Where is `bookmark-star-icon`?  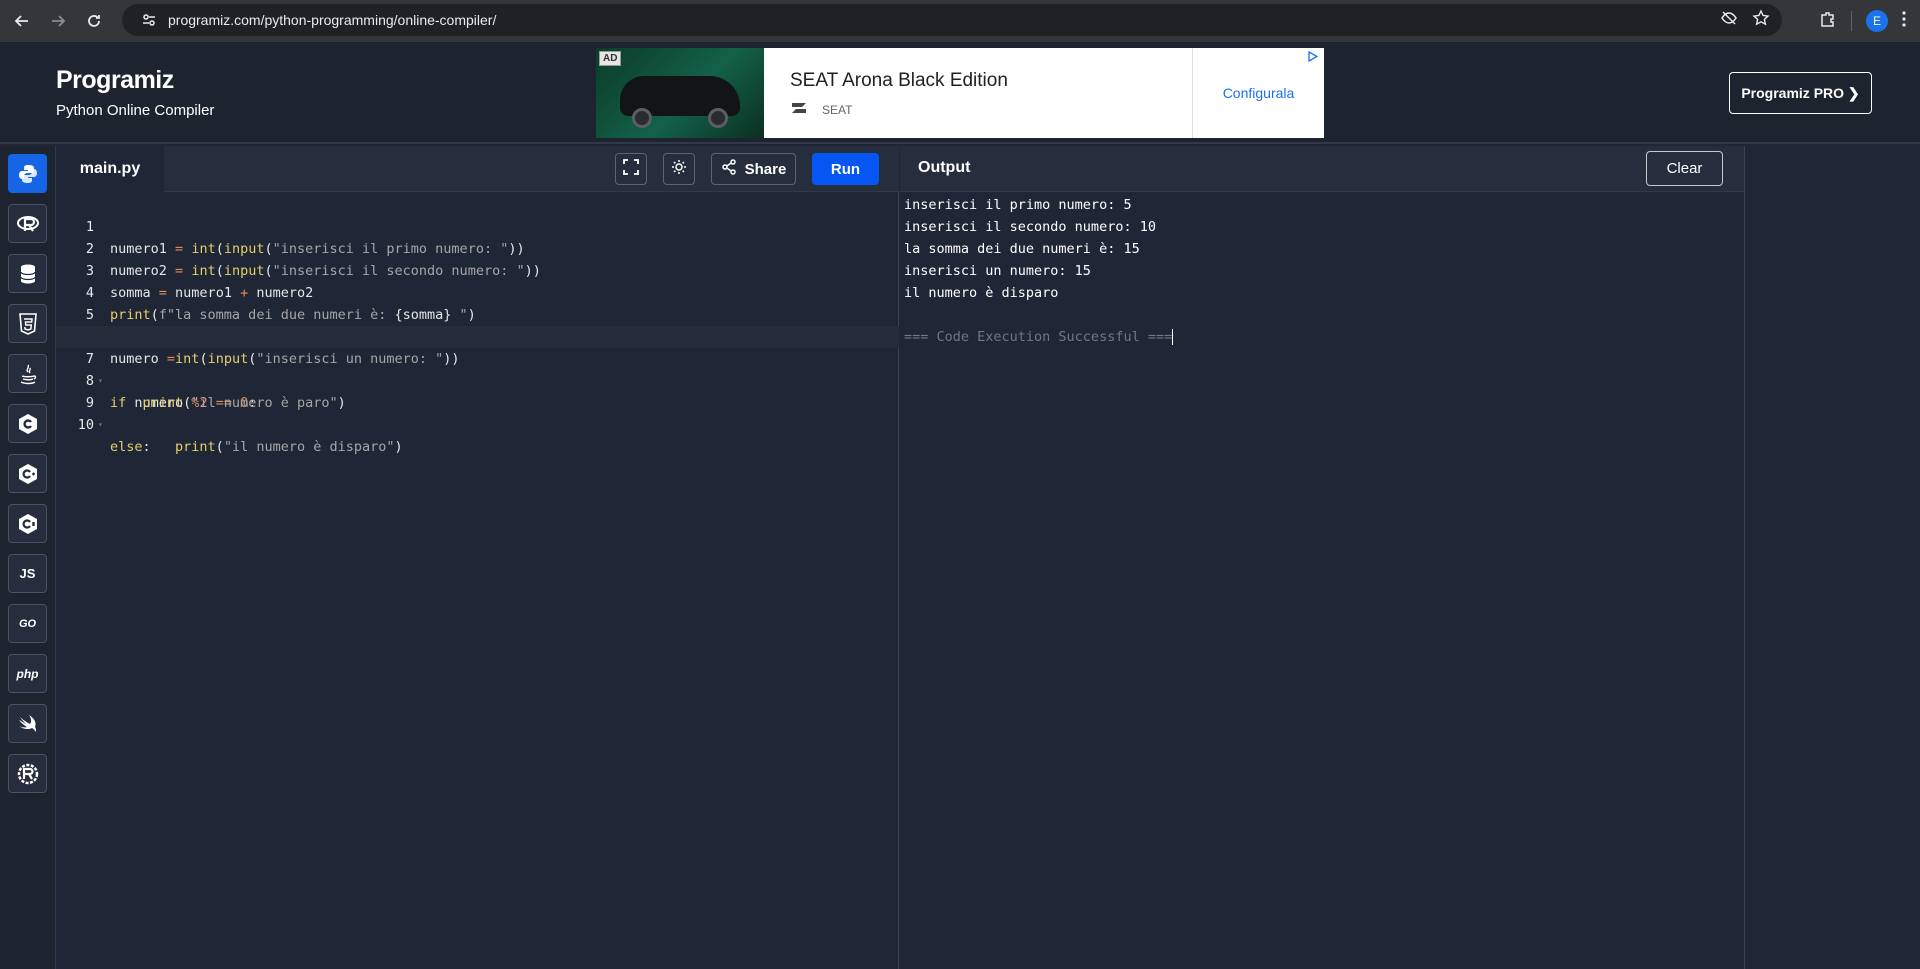 bookmark-star-icon is located at coordinates (1761, 20).